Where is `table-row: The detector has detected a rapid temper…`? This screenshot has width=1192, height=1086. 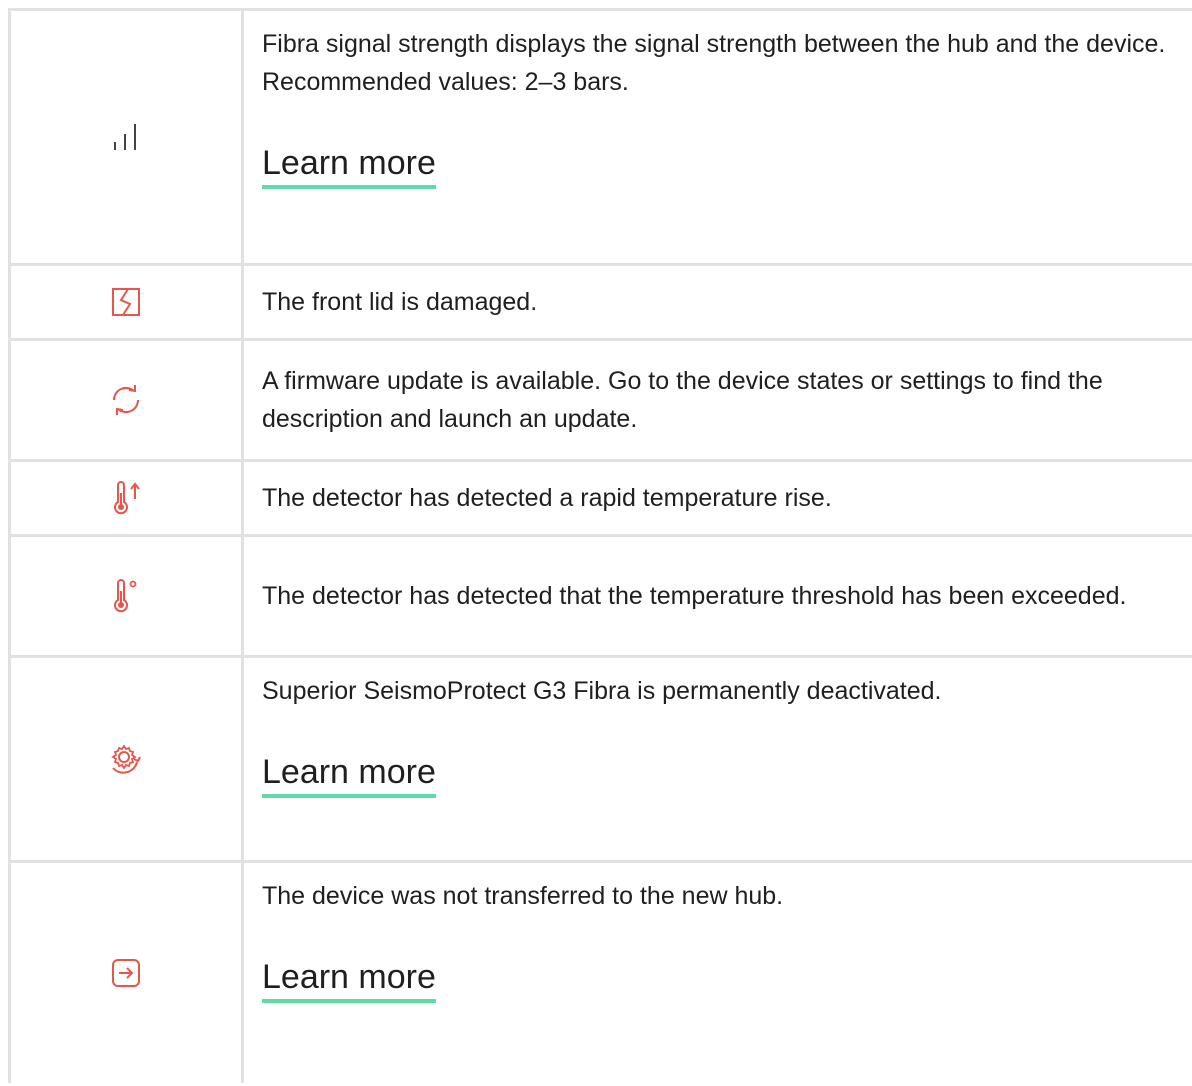
table-row: The detector has detected a rapid temper… is located at coordinates (600, 499).